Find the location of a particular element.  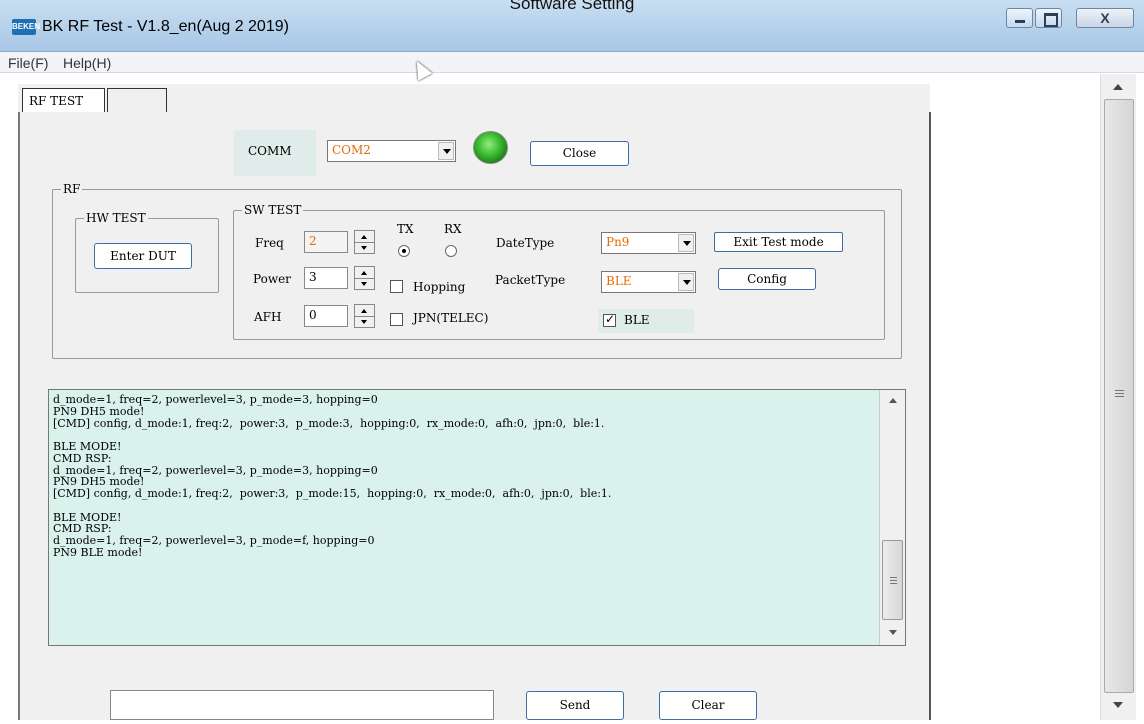

clear-button: Clear is located at coordinates (708, 705).